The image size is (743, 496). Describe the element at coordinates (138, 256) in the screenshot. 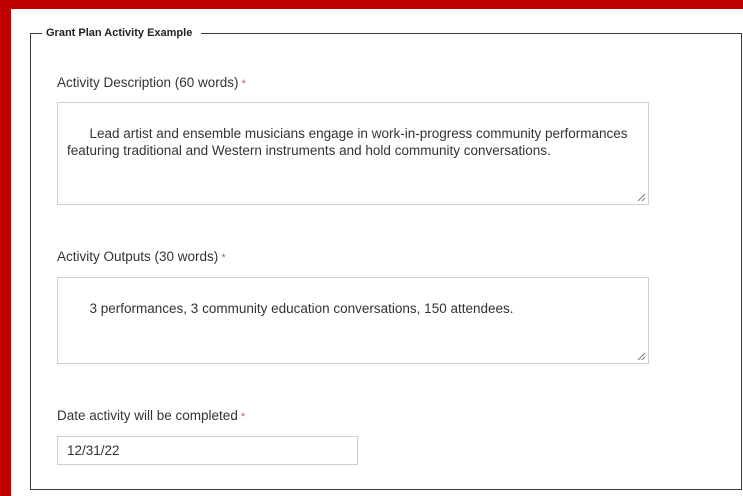

I see `activity-outputs-label-text: Activity Outputs (30 words)` at that location.